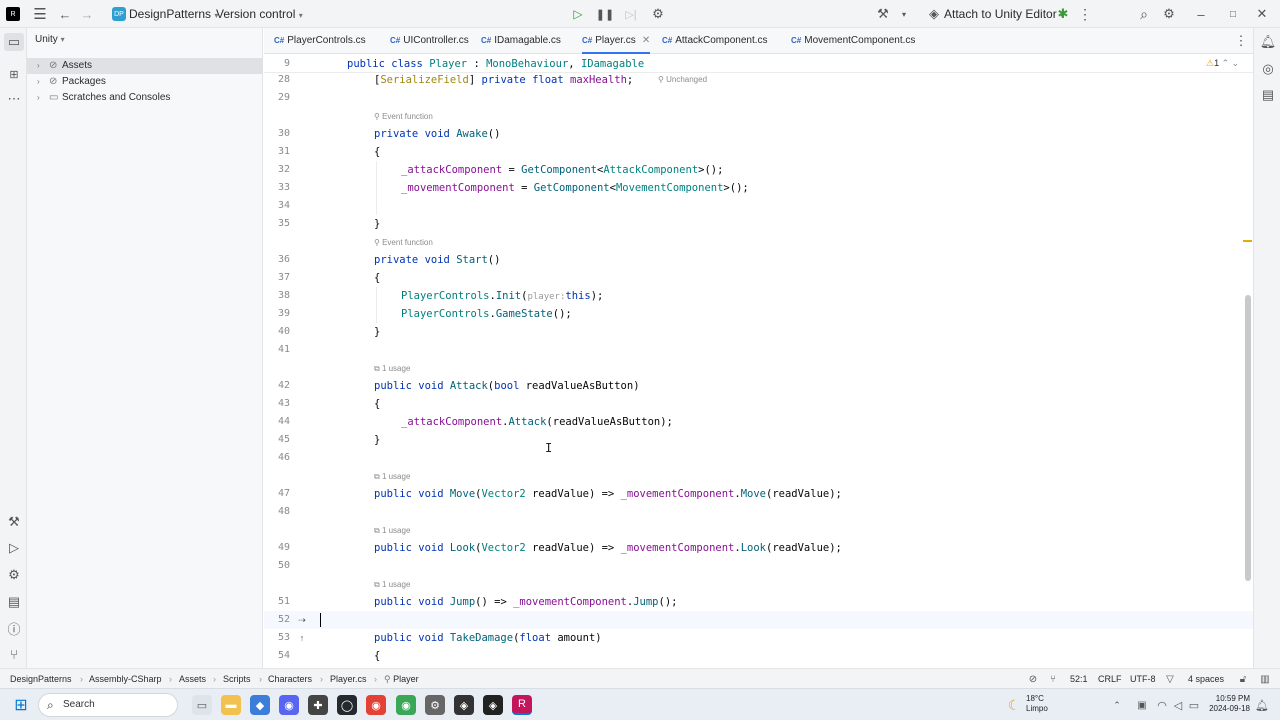  I want to click on rider-app-icon: R, so click(522, 705).